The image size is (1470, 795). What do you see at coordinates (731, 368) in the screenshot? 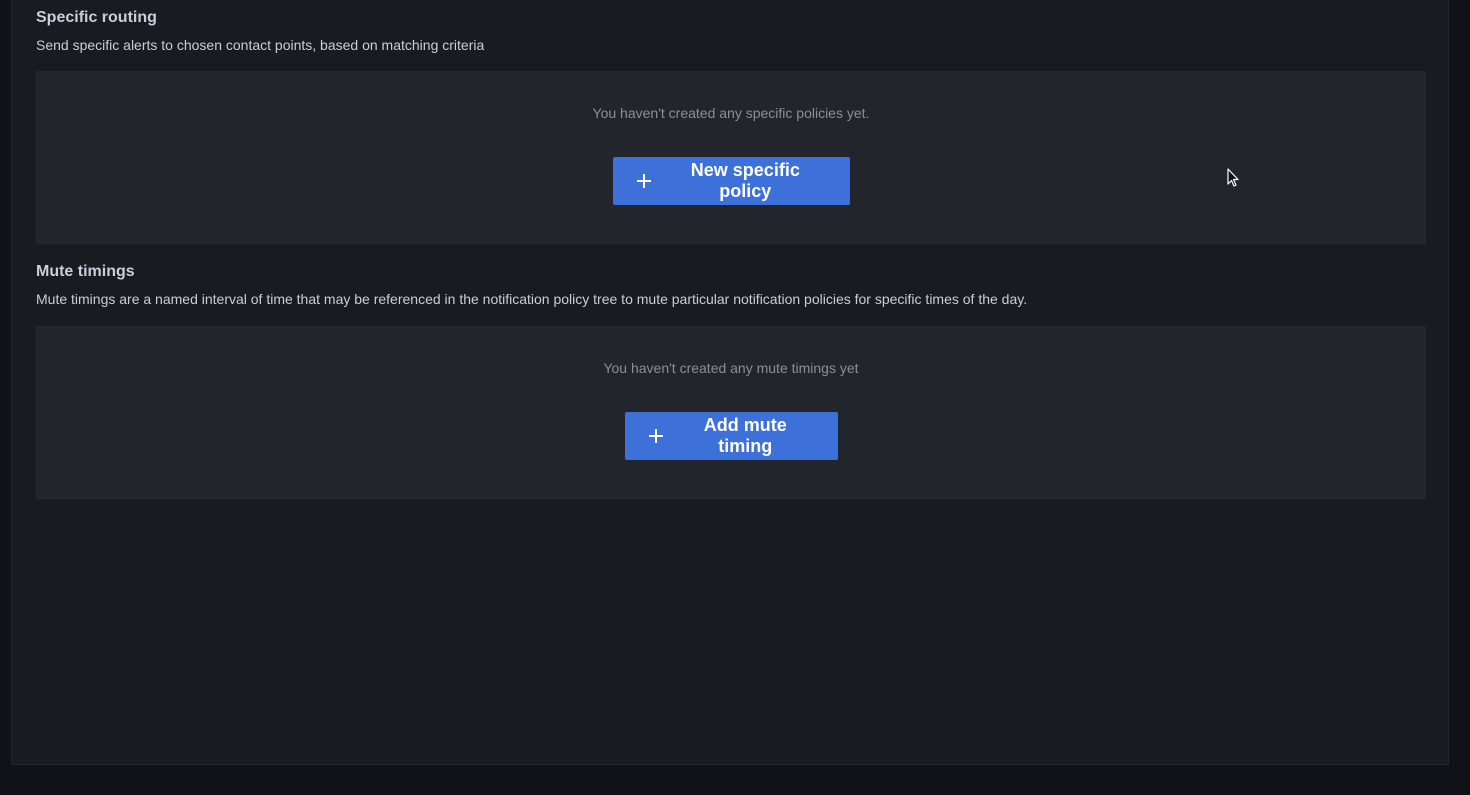
I see `mute-timings-empty-text: You haven't created any mute timings yet` at bounding box center [731, 368].